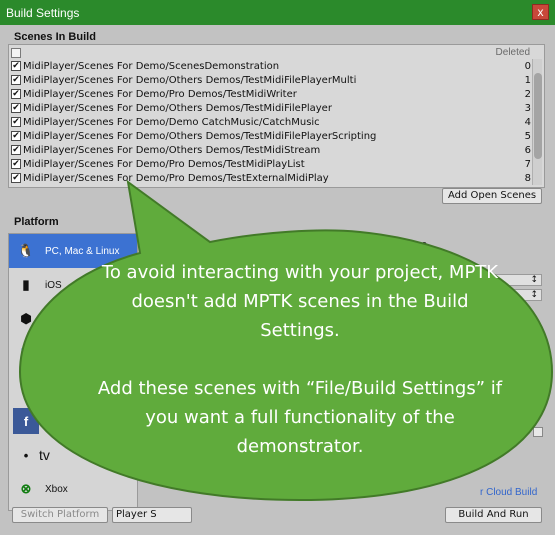  Describe the element at coordinates (55, 37) in the screenshot. I see `scenes-heading: Scenes In Build` at that location.